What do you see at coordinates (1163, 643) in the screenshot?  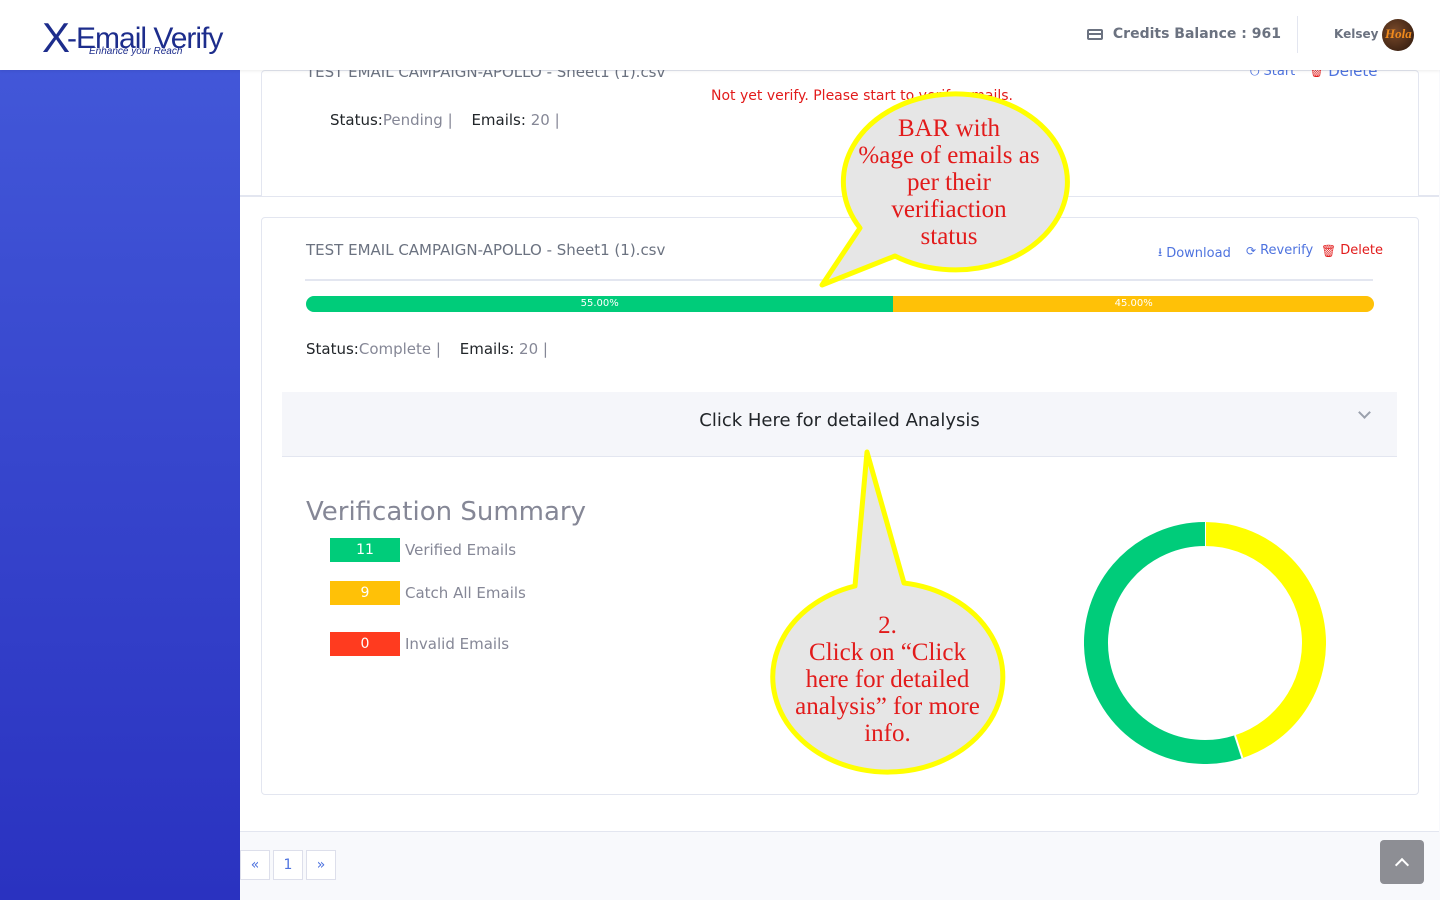 I see `donut-slice-verified-emails` at bounding box center [1163, 643].